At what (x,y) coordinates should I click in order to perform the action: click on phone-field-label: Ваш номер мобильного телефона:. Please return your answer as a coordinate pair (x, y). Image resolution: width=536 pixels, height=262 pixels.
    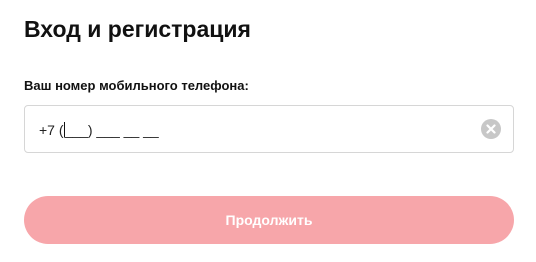
    Looking at the image, I should click on (136, 85).